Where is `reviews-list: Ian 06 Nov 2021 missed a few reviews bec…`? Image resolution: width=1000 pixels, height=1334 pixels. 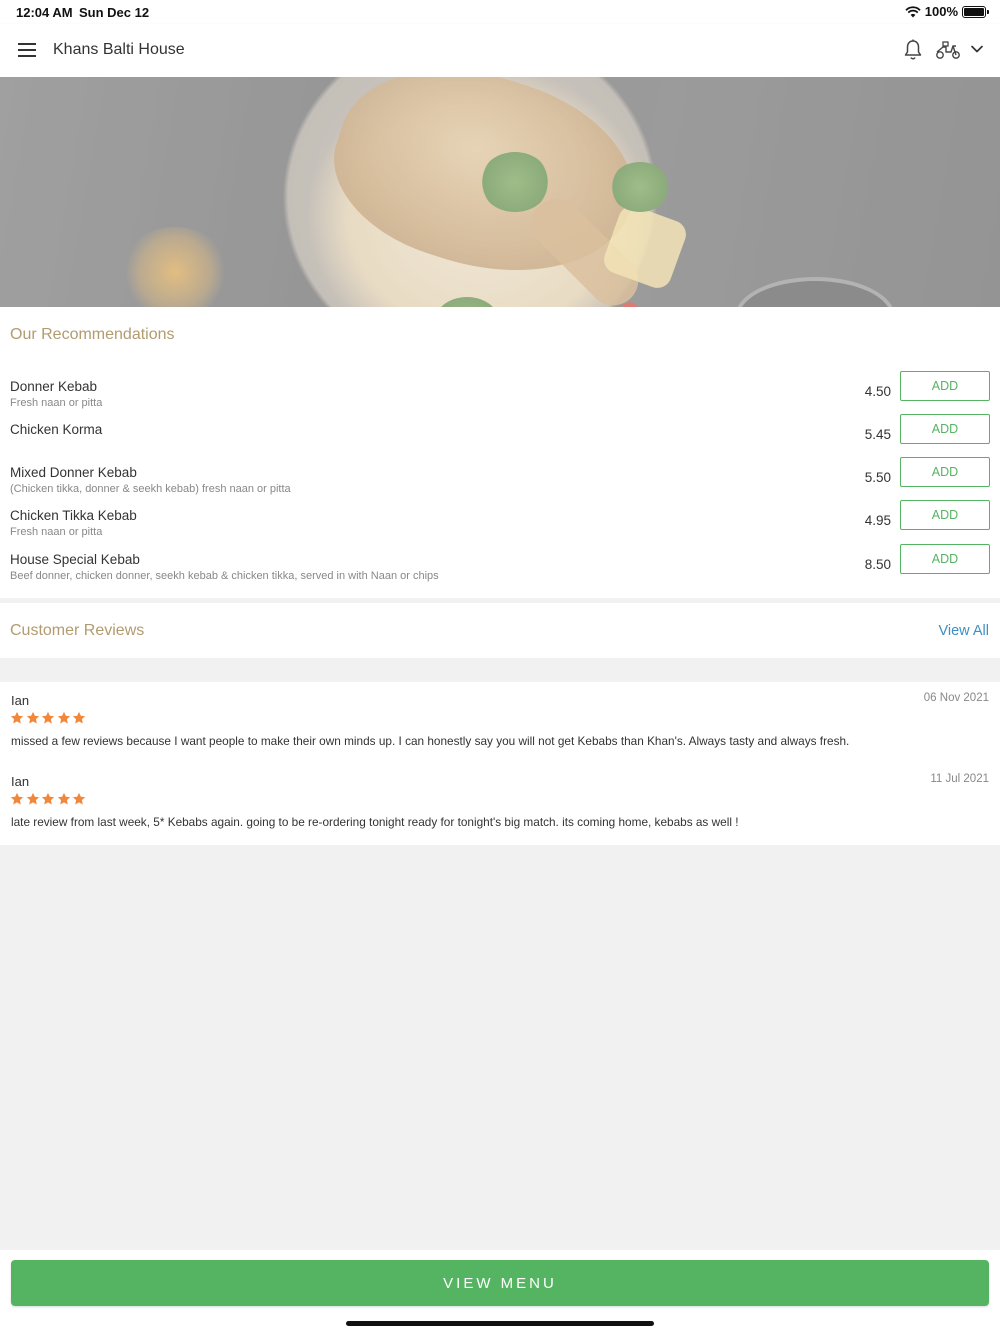 reviews-list: Ian 06 Nov 2021 missed a few reviews bec… is located at coordinates (500, 763).